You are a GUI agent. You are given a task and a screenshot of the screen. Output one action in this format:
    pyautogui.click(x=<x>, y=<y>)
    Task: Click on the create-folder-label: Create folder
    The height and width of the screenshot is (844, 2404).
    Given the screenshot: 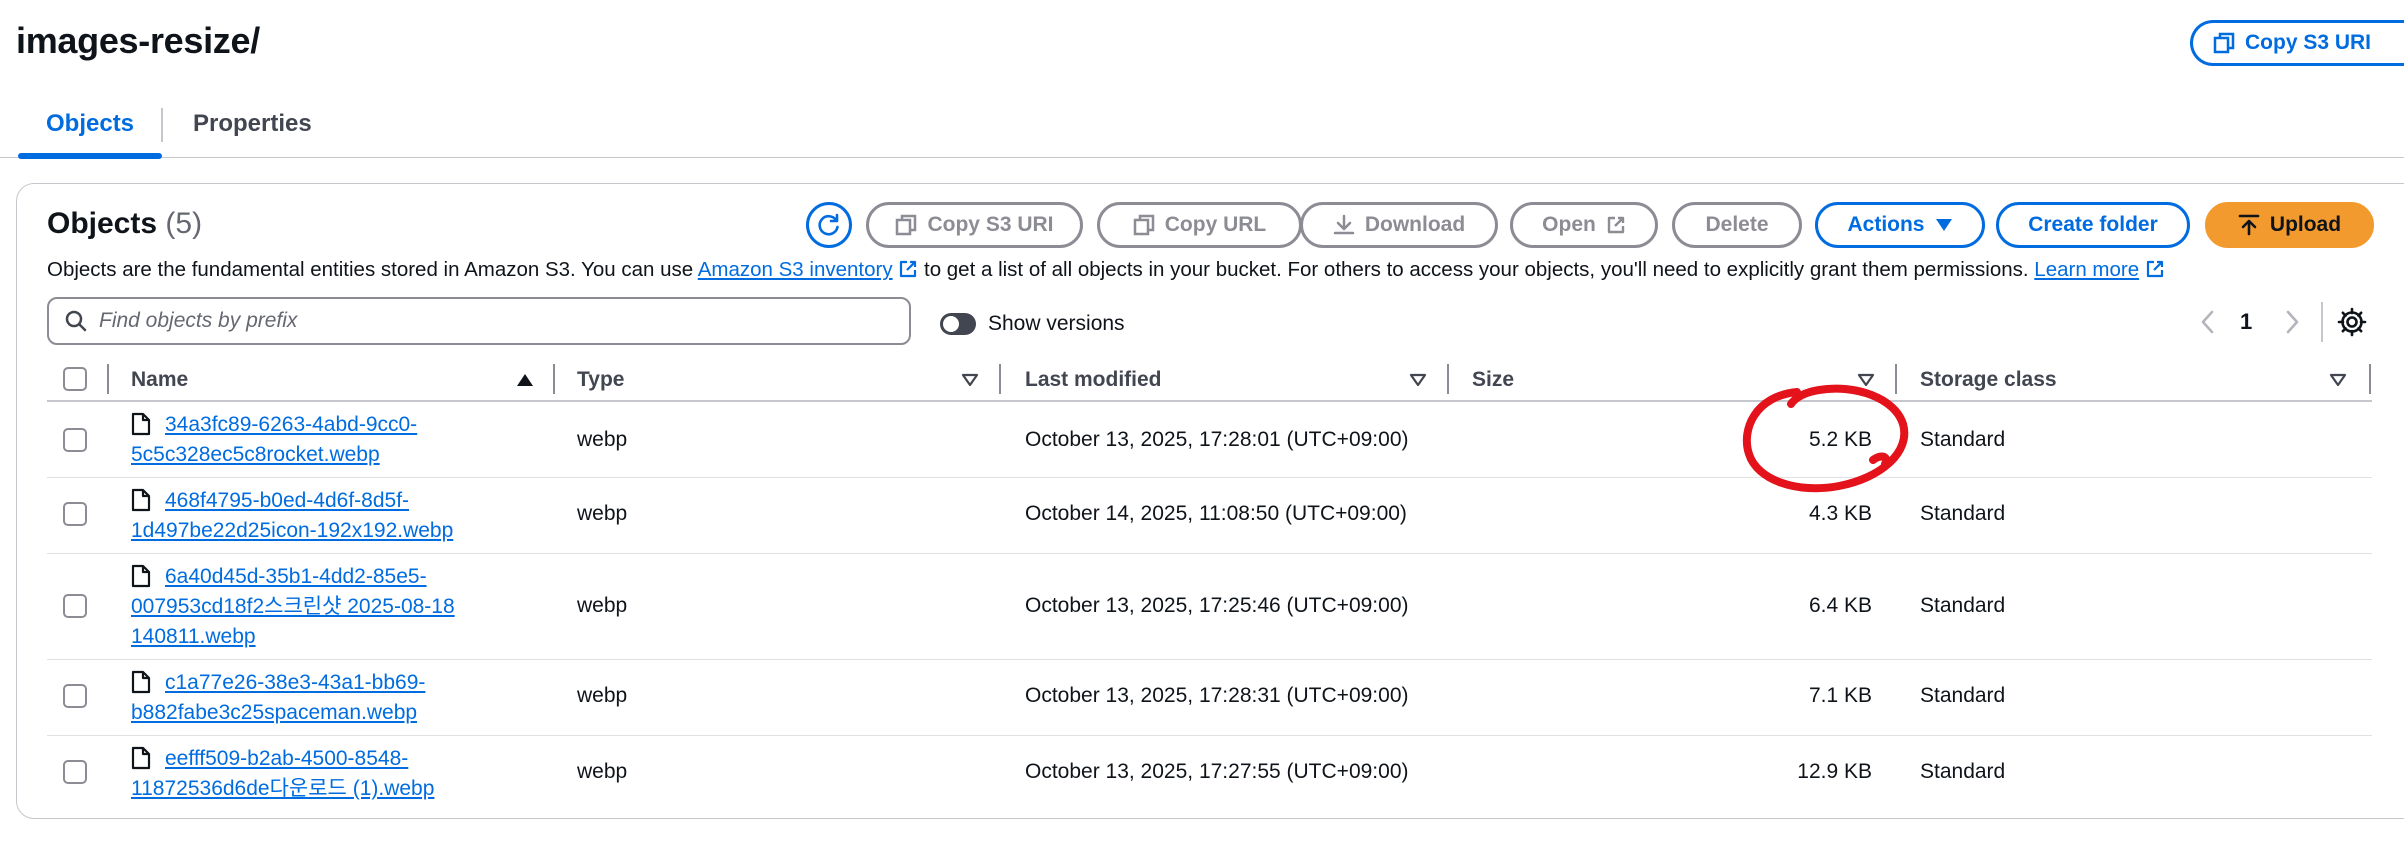 What is the action you would take?
    pyautogui.click(x=2093, y=224)
    